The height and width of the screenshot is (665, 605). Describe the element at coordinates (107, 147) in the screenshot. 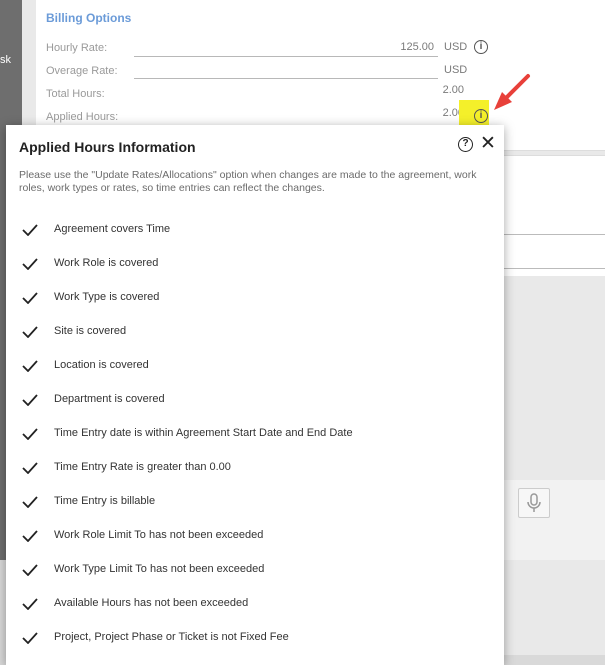

I see `dialog-title: Applied Hours Information` at that location.